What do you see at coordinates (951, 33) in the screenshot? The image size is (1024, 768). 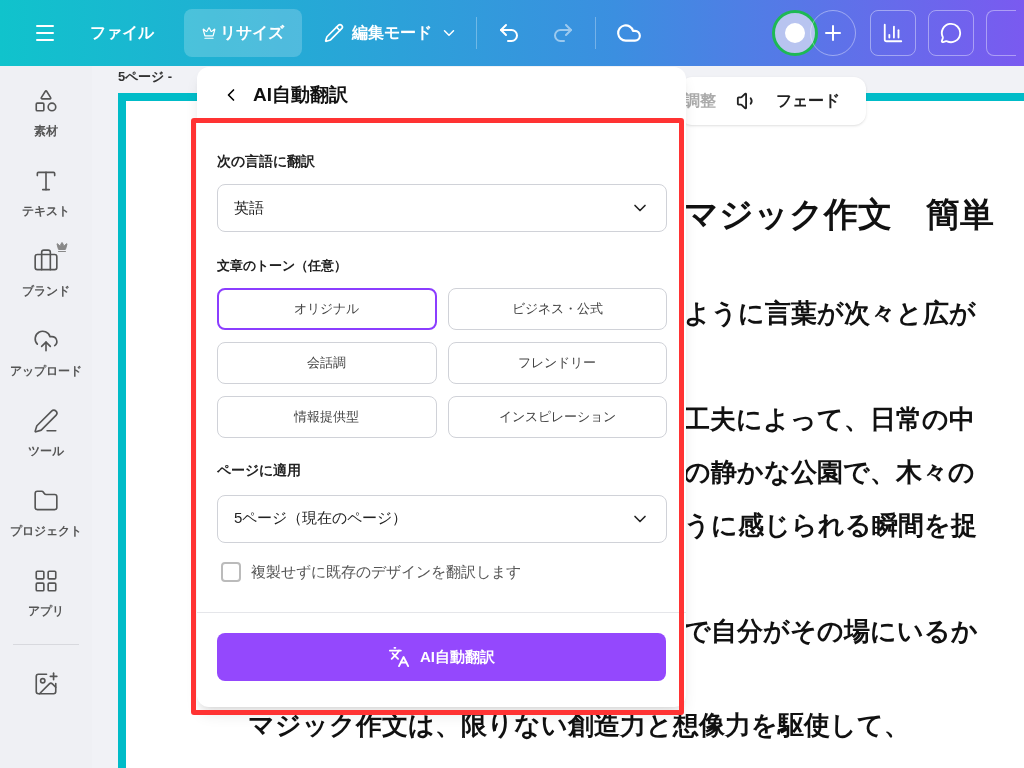 I see `comment-icon` at bounding box center [951, 33].